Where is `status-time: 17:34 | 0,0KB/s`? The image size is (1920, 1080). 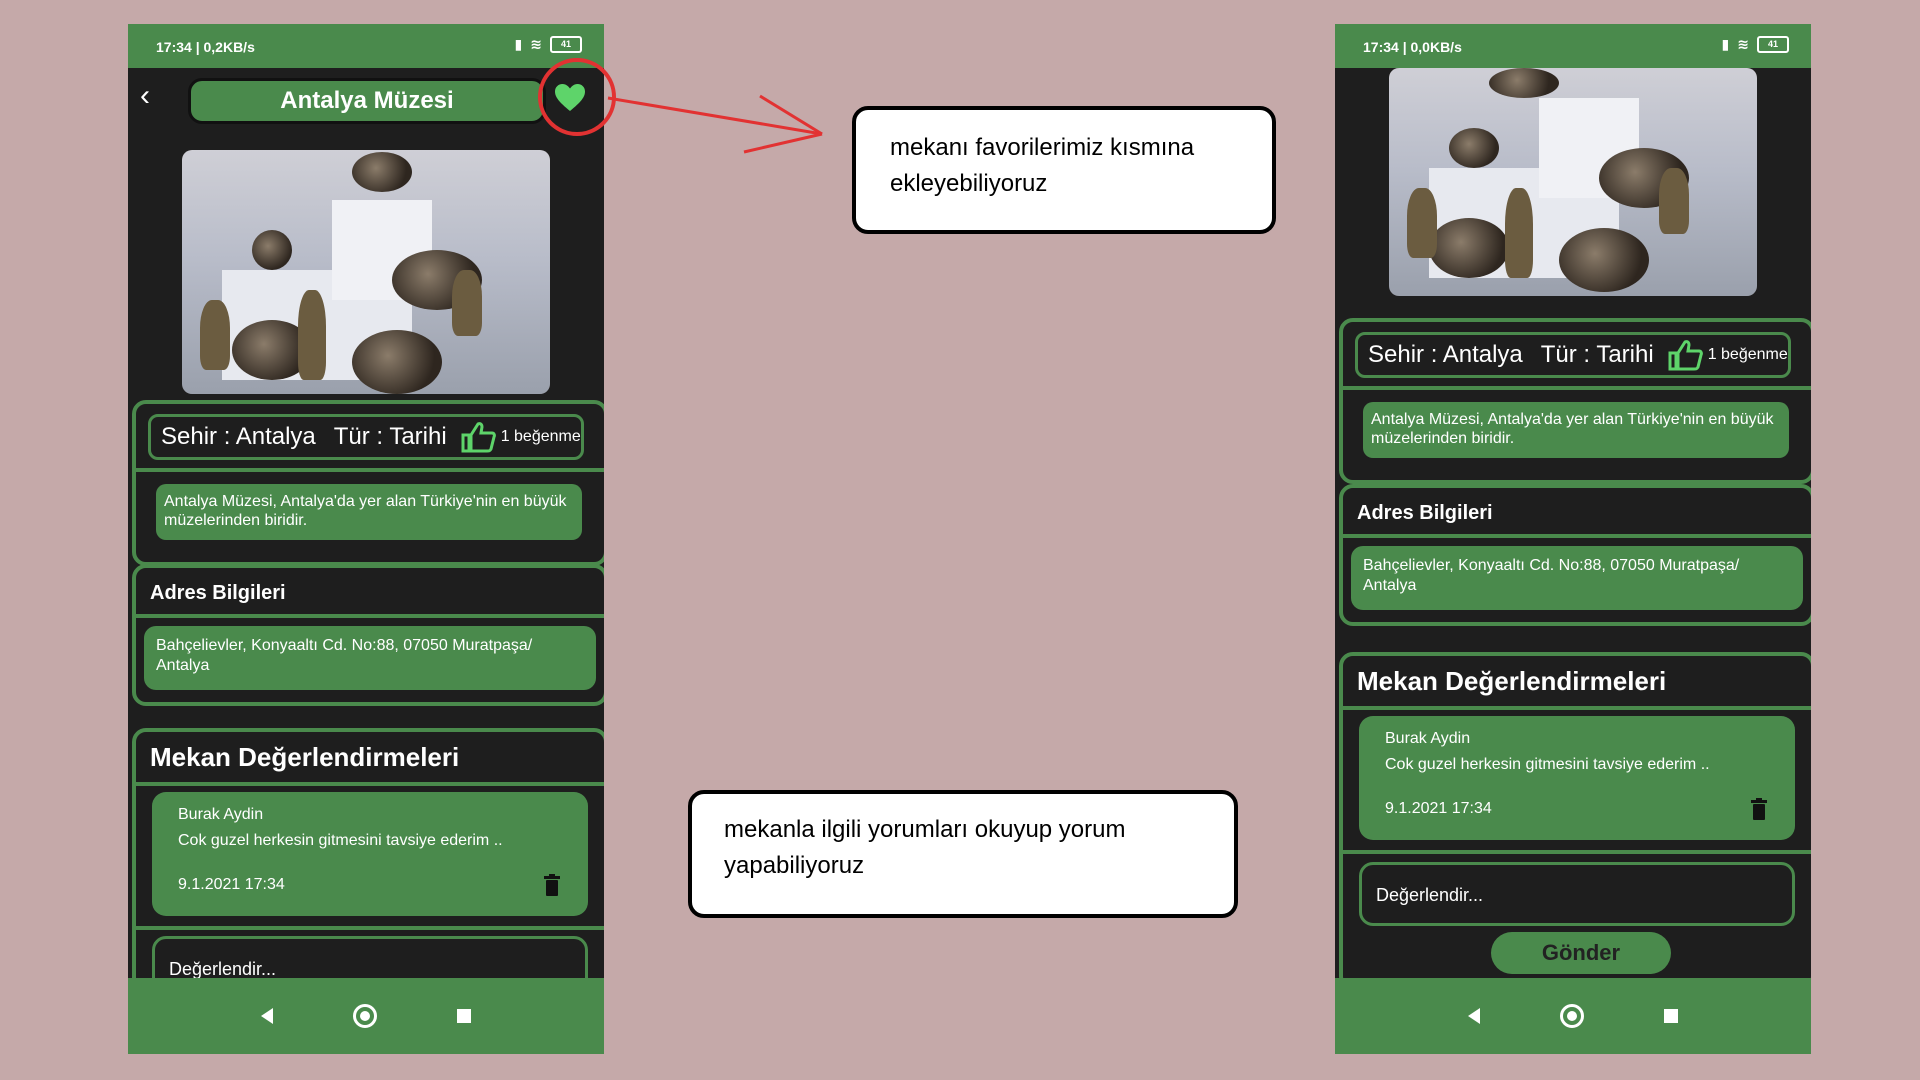 status-time: 17:34 | 0,0KB/s is located at coordinates (1412, 47).